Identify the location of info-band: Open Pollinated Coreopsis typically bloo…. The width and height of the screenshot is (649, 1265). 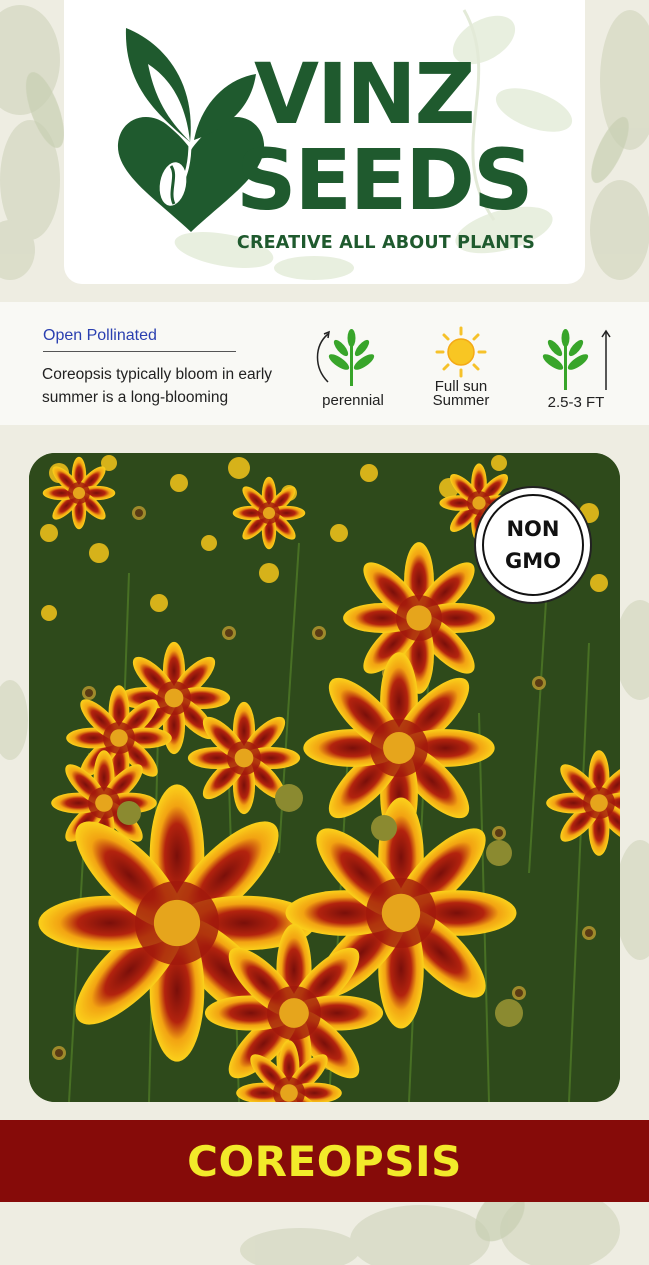
(324, 363).